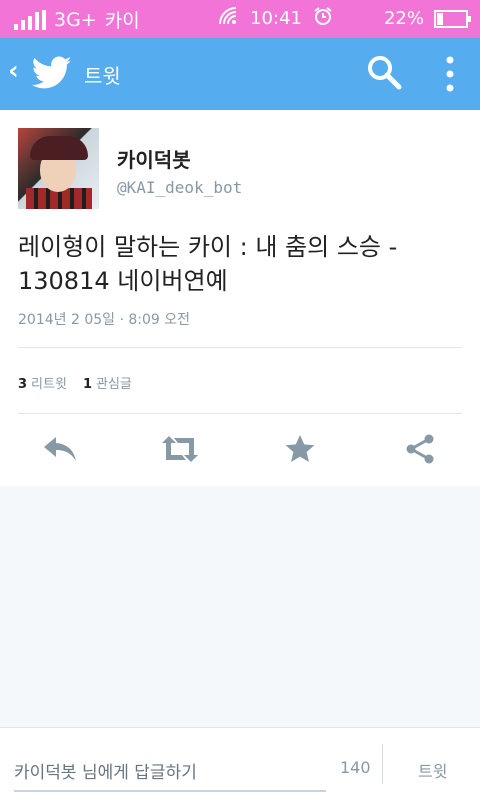 This screenshot has width=480, height=801. I want to click on status-bar: 3G+ 카이 10:41 22%, so click(240, 19).